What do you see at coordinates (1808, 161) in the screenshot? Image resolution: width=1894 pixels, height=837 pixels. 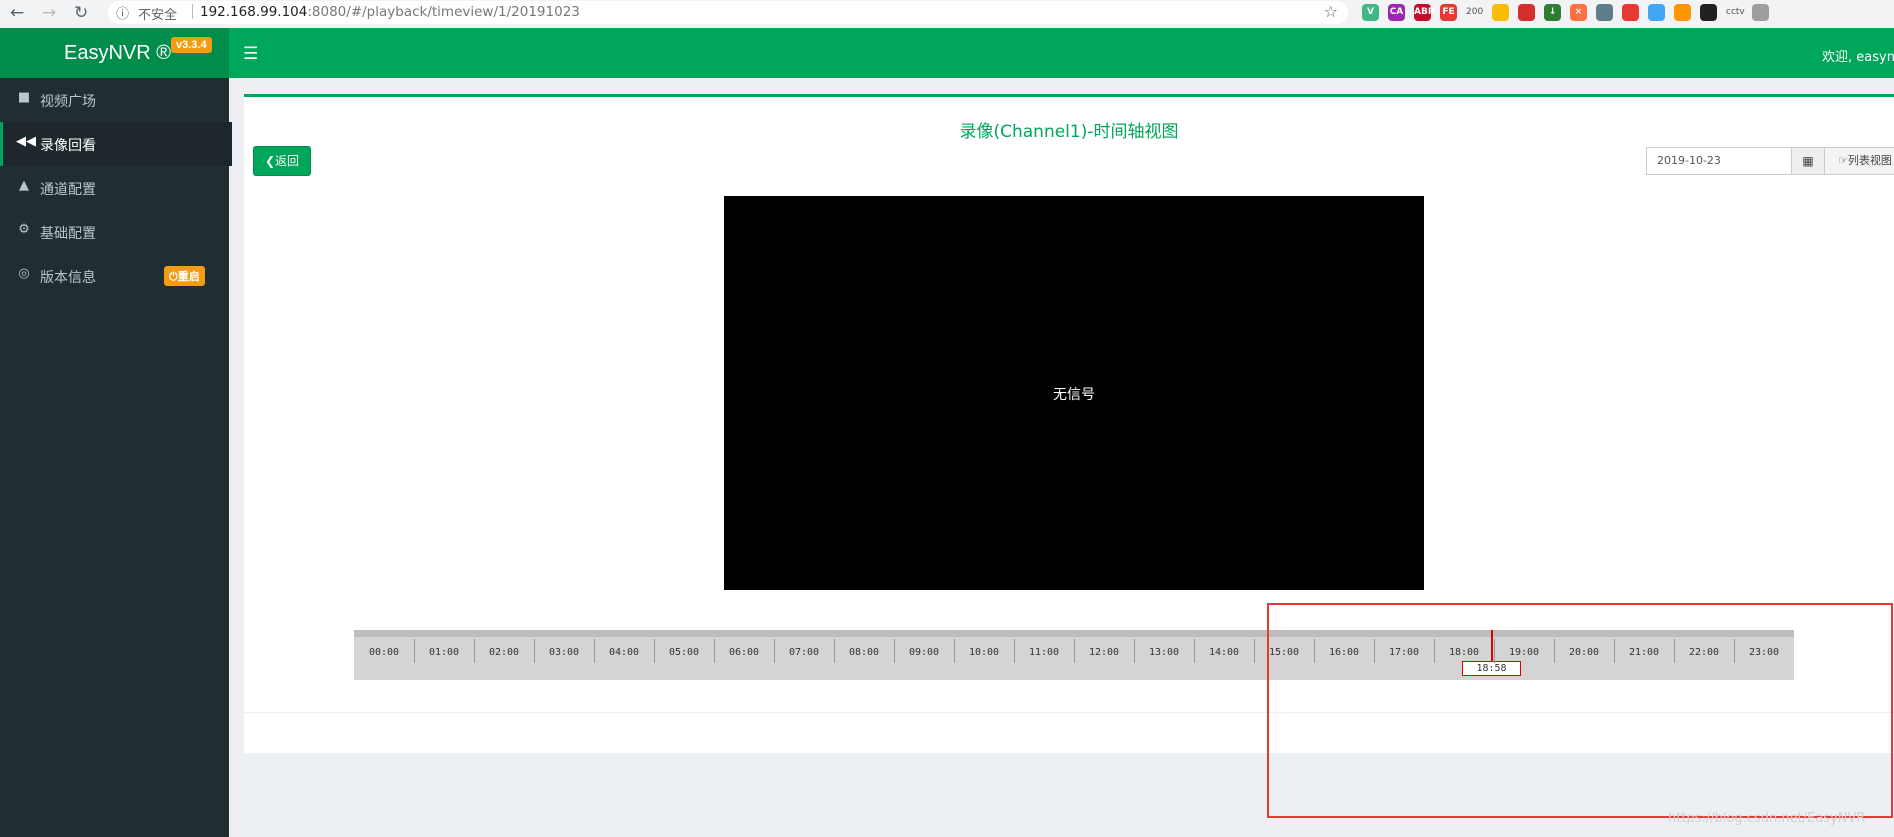 I see `calendar-icon: ▦` at bounding box center [1808, 161].